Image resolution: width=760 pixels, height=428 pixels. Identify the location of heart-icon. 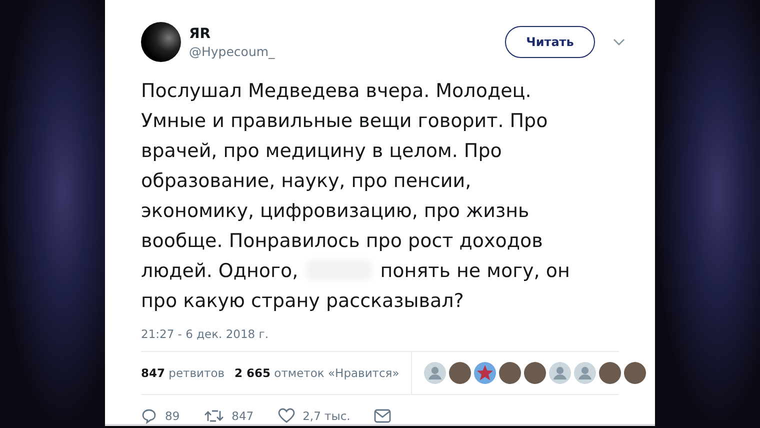
(286, 415).